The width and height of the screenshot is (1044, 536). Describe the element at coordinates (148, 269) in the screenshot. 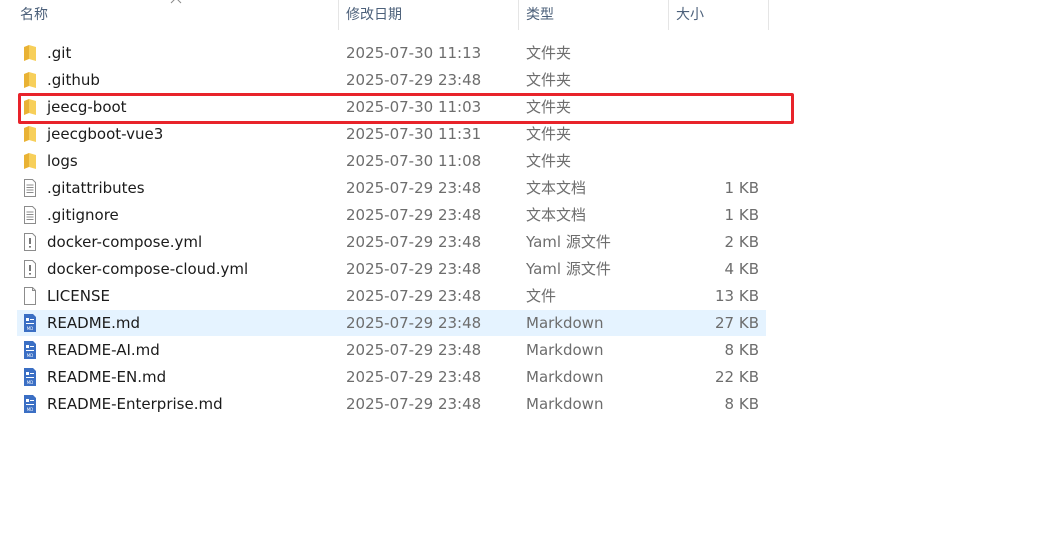

I see `file-name: docker-compose-cloud.yml` at that location.